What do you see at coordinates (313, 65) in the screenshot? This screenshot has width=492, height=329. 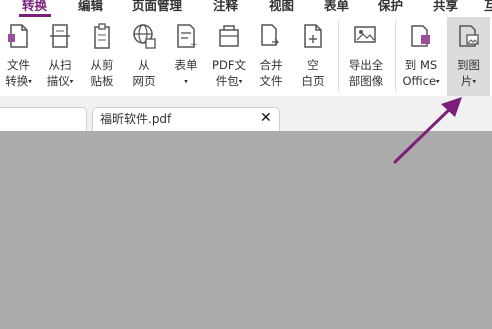 I see `blank-page-label-1: 空` at bounding box center [313, 65].